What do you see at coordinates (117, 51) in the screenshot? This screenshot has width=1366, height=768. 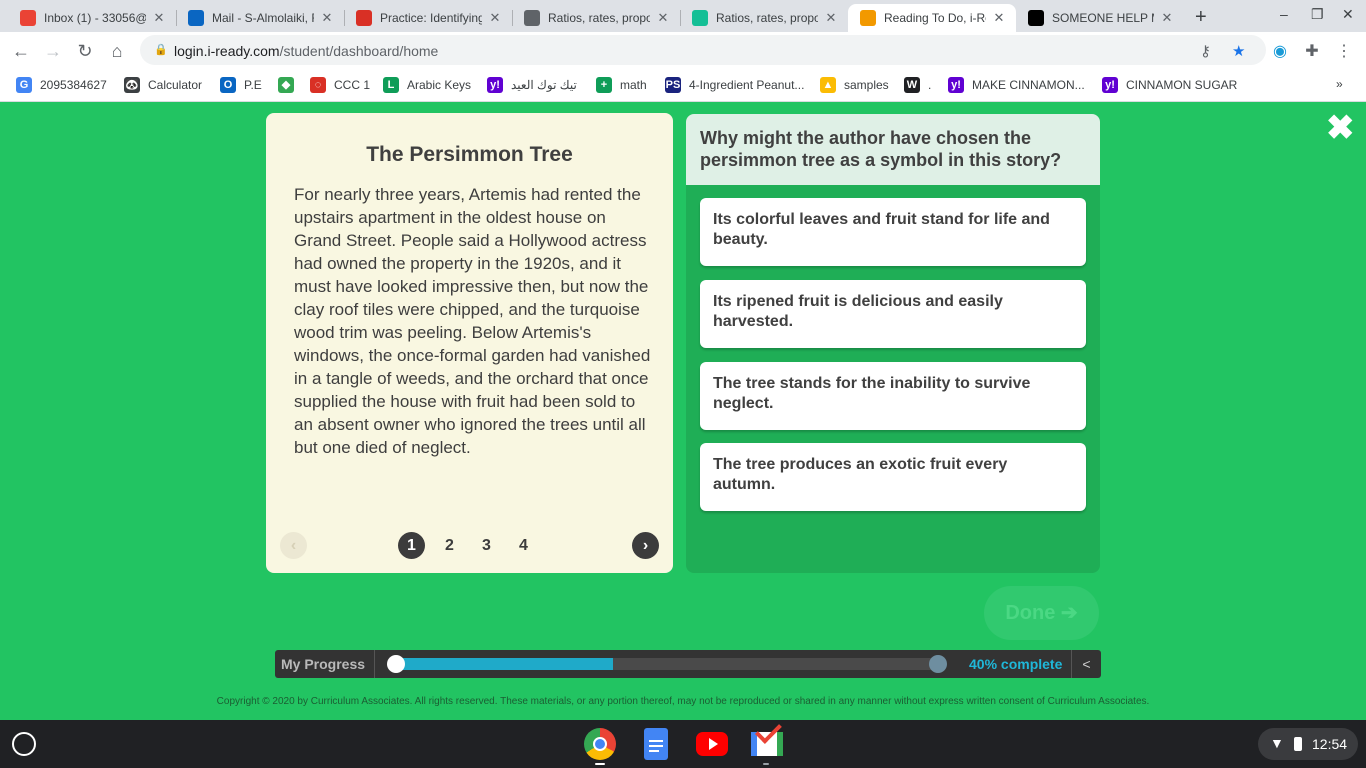 I see `home-icon: ⌂` at bounding box center [117, 51].